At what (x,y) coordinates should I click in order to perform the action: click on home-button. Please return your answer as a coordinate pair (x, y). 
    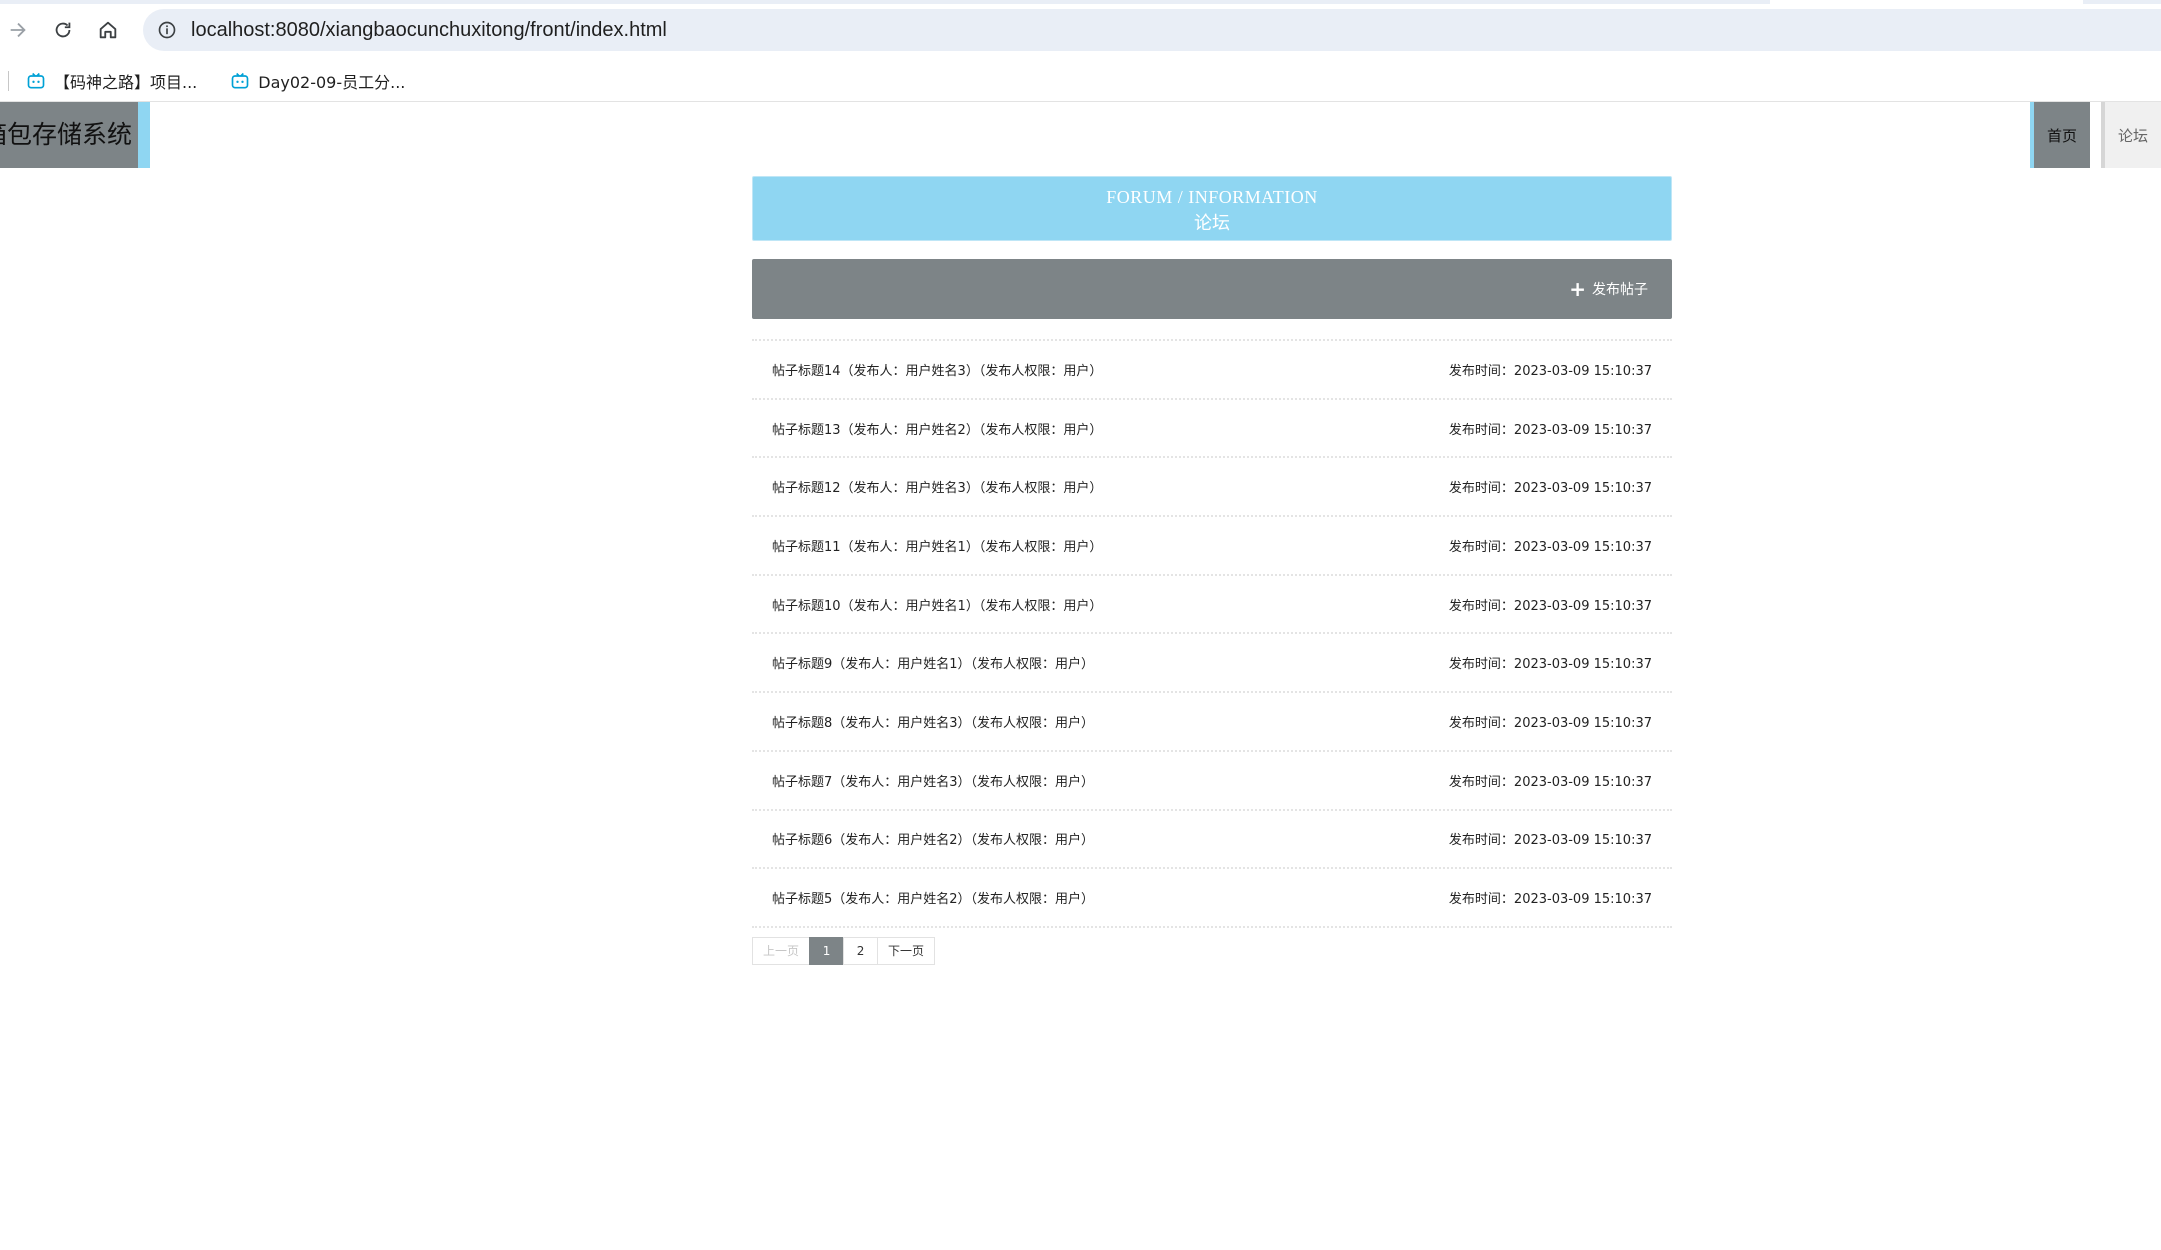
    Looking at the image, I should click on (108, 30).